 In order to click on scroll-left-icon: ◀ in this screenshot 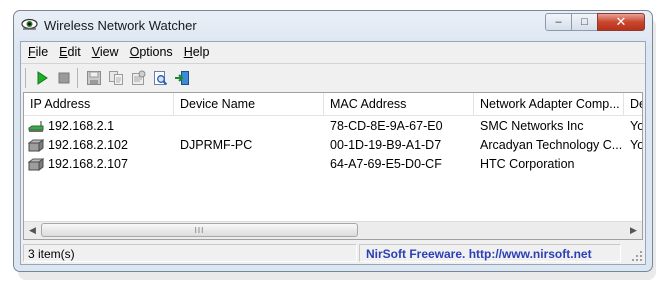, I will do `click(32, 230)`.